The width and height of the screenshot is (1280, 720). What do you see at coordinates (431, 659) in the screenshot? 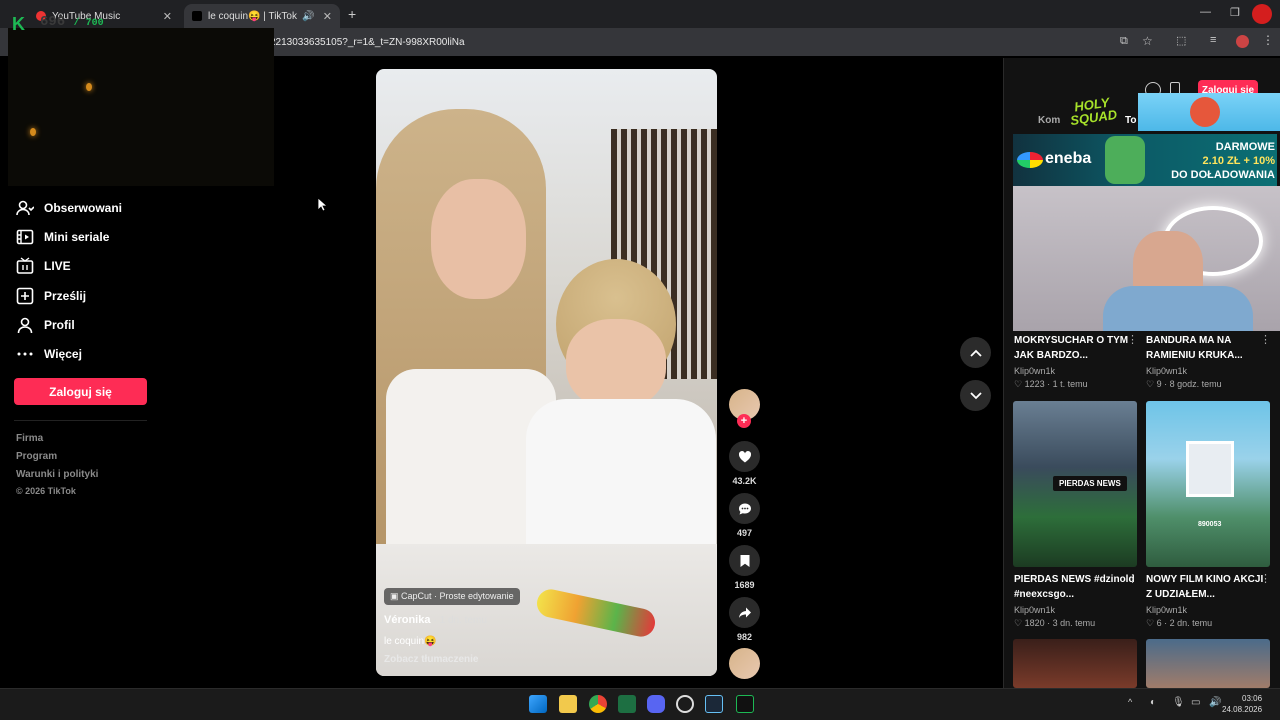
I see `see-translation-link: Zobacz tłumaczenie` at bounding box center [431, 659].